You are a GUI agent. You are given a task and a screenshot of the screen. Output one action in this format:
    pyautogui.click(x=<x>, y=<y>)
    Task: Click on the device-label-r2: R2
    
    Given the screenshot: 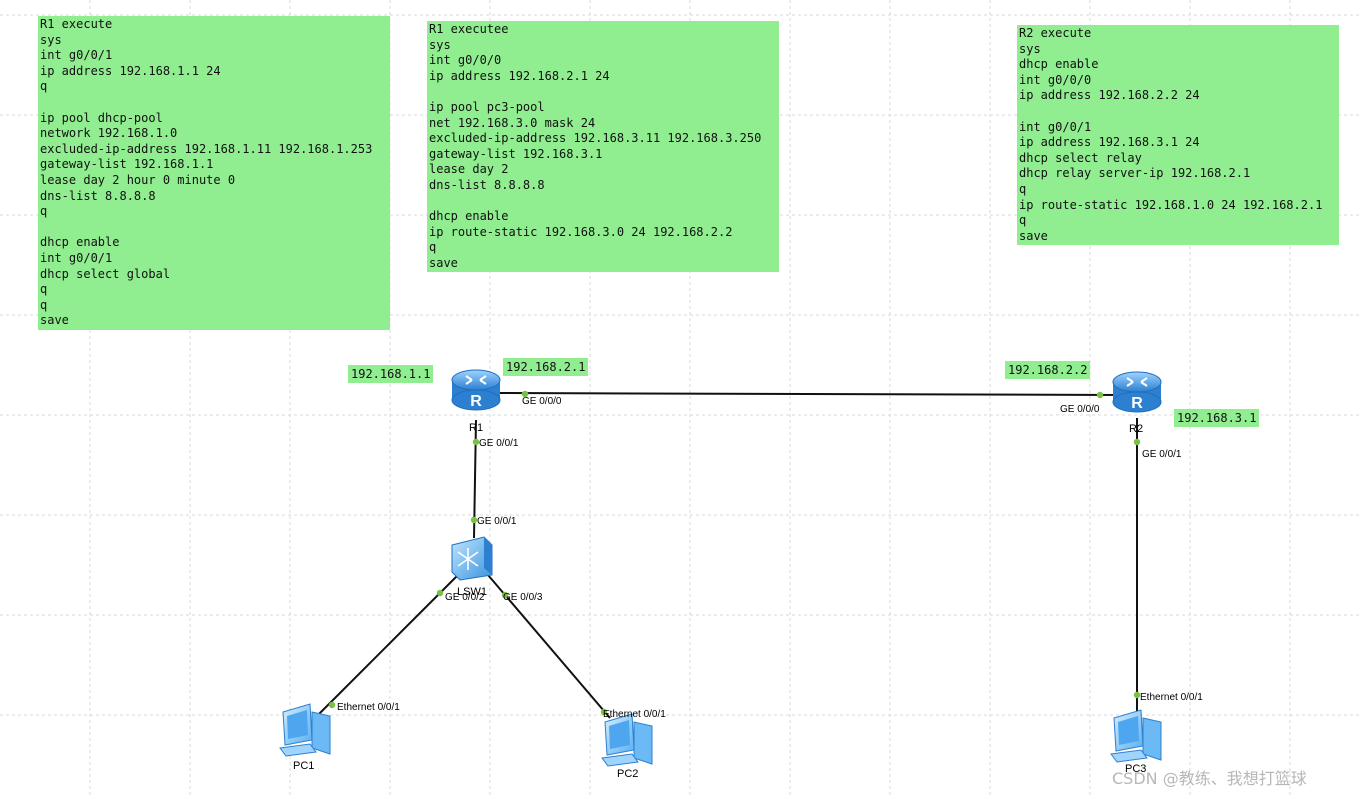 What is the action you would take?
    pyautogui.click(x=1136, y=429)
    